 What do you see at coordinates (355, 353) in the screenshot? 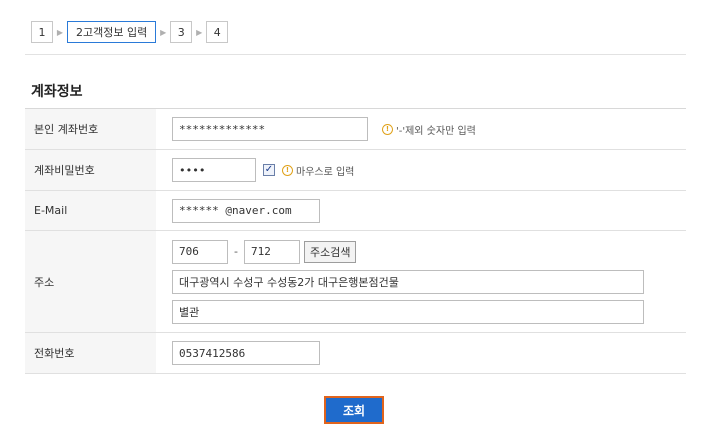
I see `form-row-phone: 전화번호 0537412586` at bounding box center [355, 353].